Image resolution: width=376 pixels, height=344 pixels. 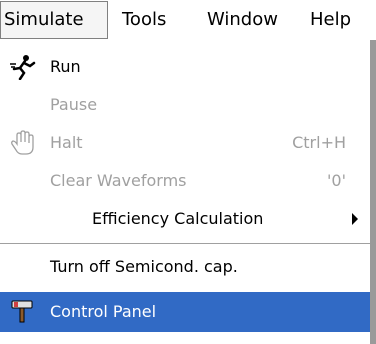 I want to click on menu-simulate: Simulate, so click(x=54, y=20).